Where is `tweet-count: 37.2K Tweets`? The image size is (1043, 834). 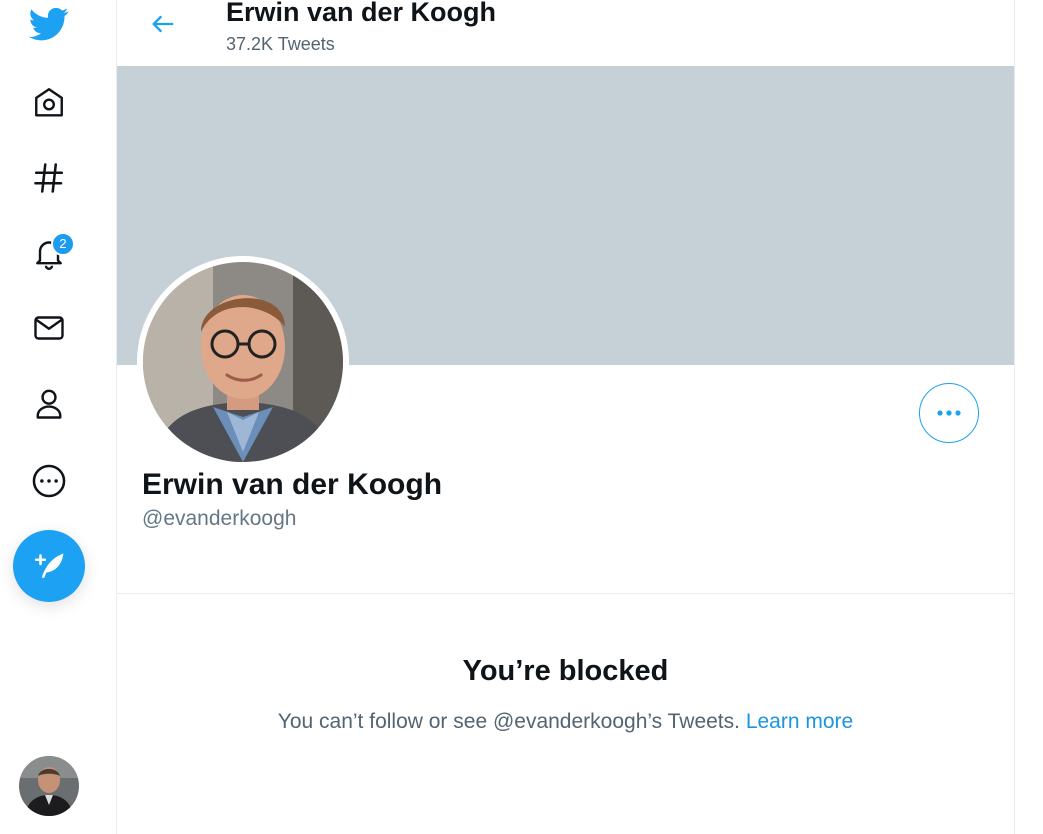 tweet-count: 37.2K Tweets is located at coordinates (280, 44).